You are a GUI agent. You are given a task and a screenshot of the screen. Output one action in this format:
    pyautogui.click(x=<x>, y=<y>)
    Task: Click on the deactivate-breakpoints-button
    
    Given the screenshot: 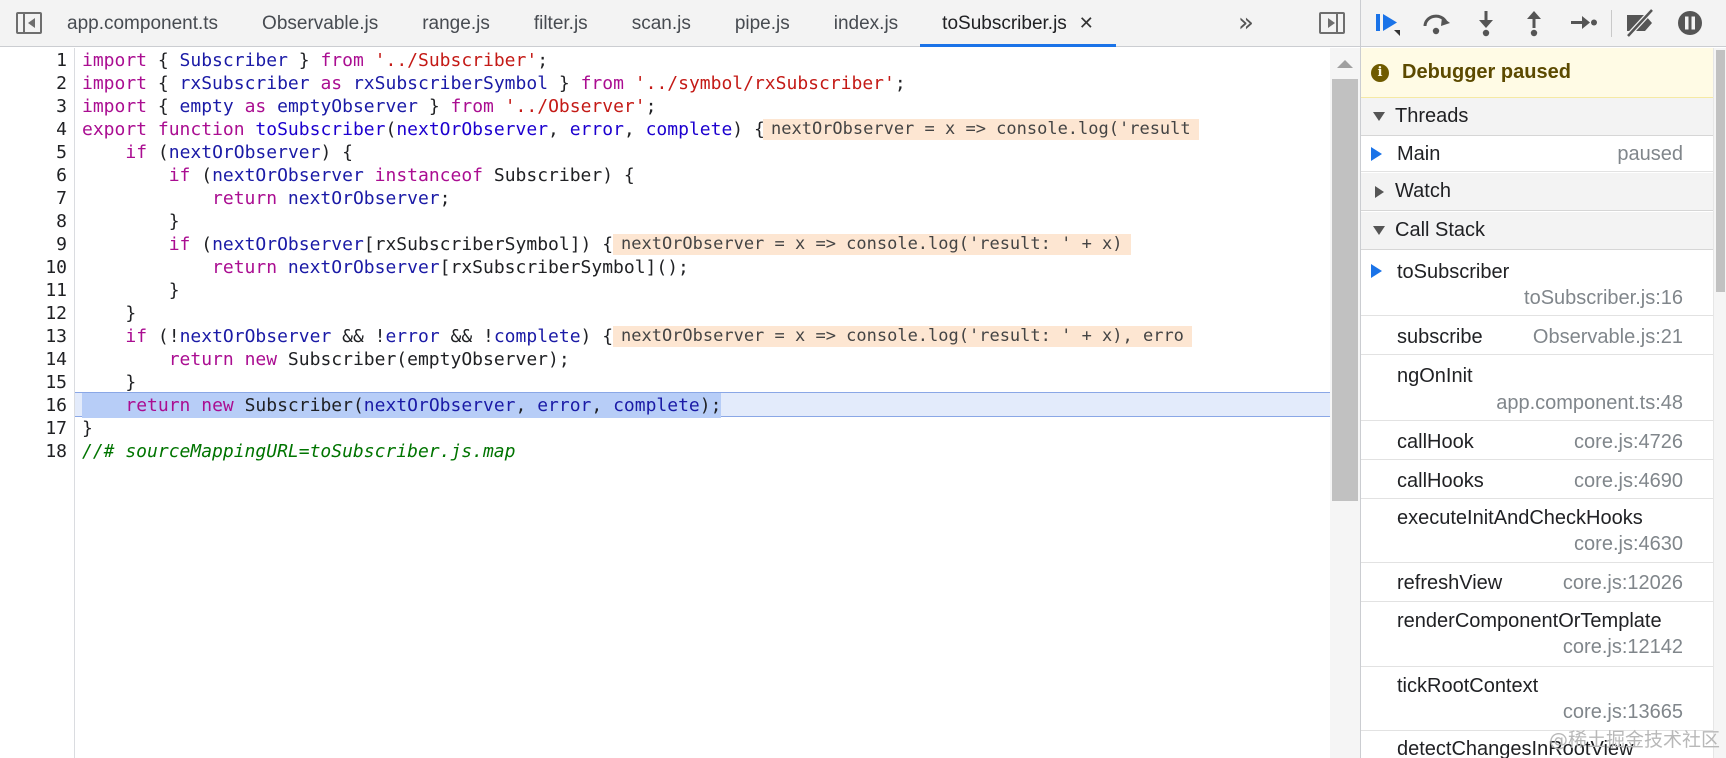 What is the action you would take?
    pyautogui.click(x=1640, y=23)
    